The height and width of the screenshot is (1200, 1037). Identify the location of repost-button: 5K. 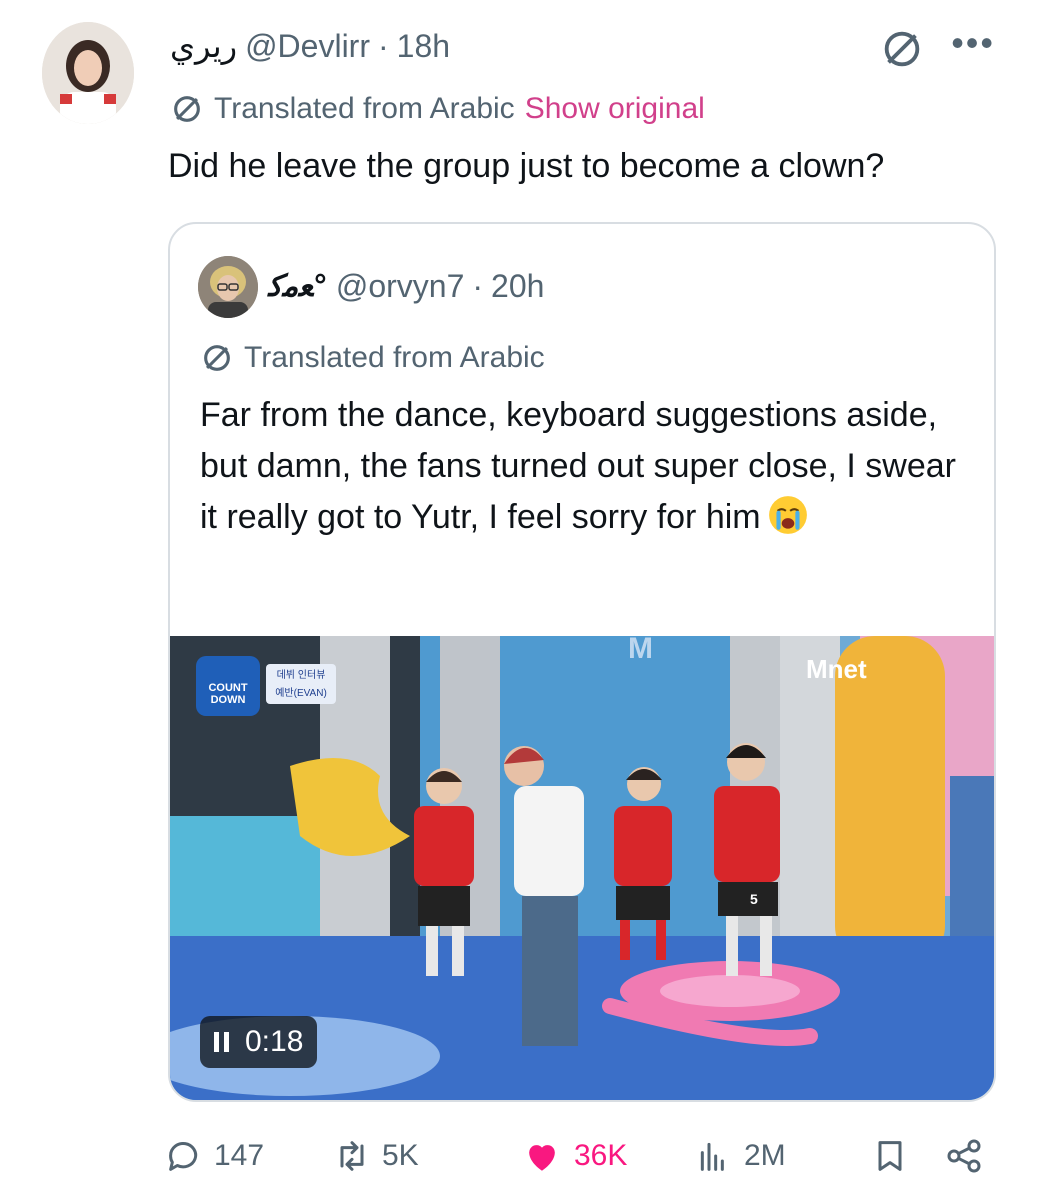
(375, 1156).